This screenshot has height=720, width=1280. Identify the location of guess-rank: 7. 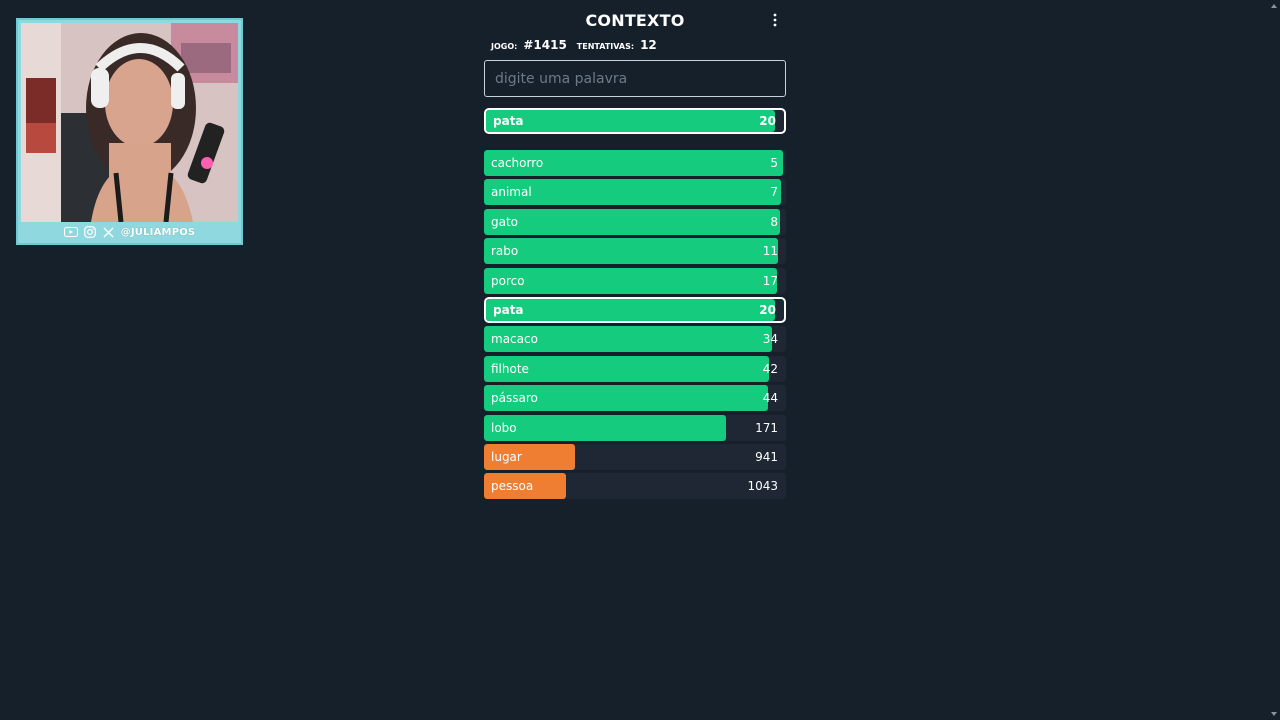
(774, 192).